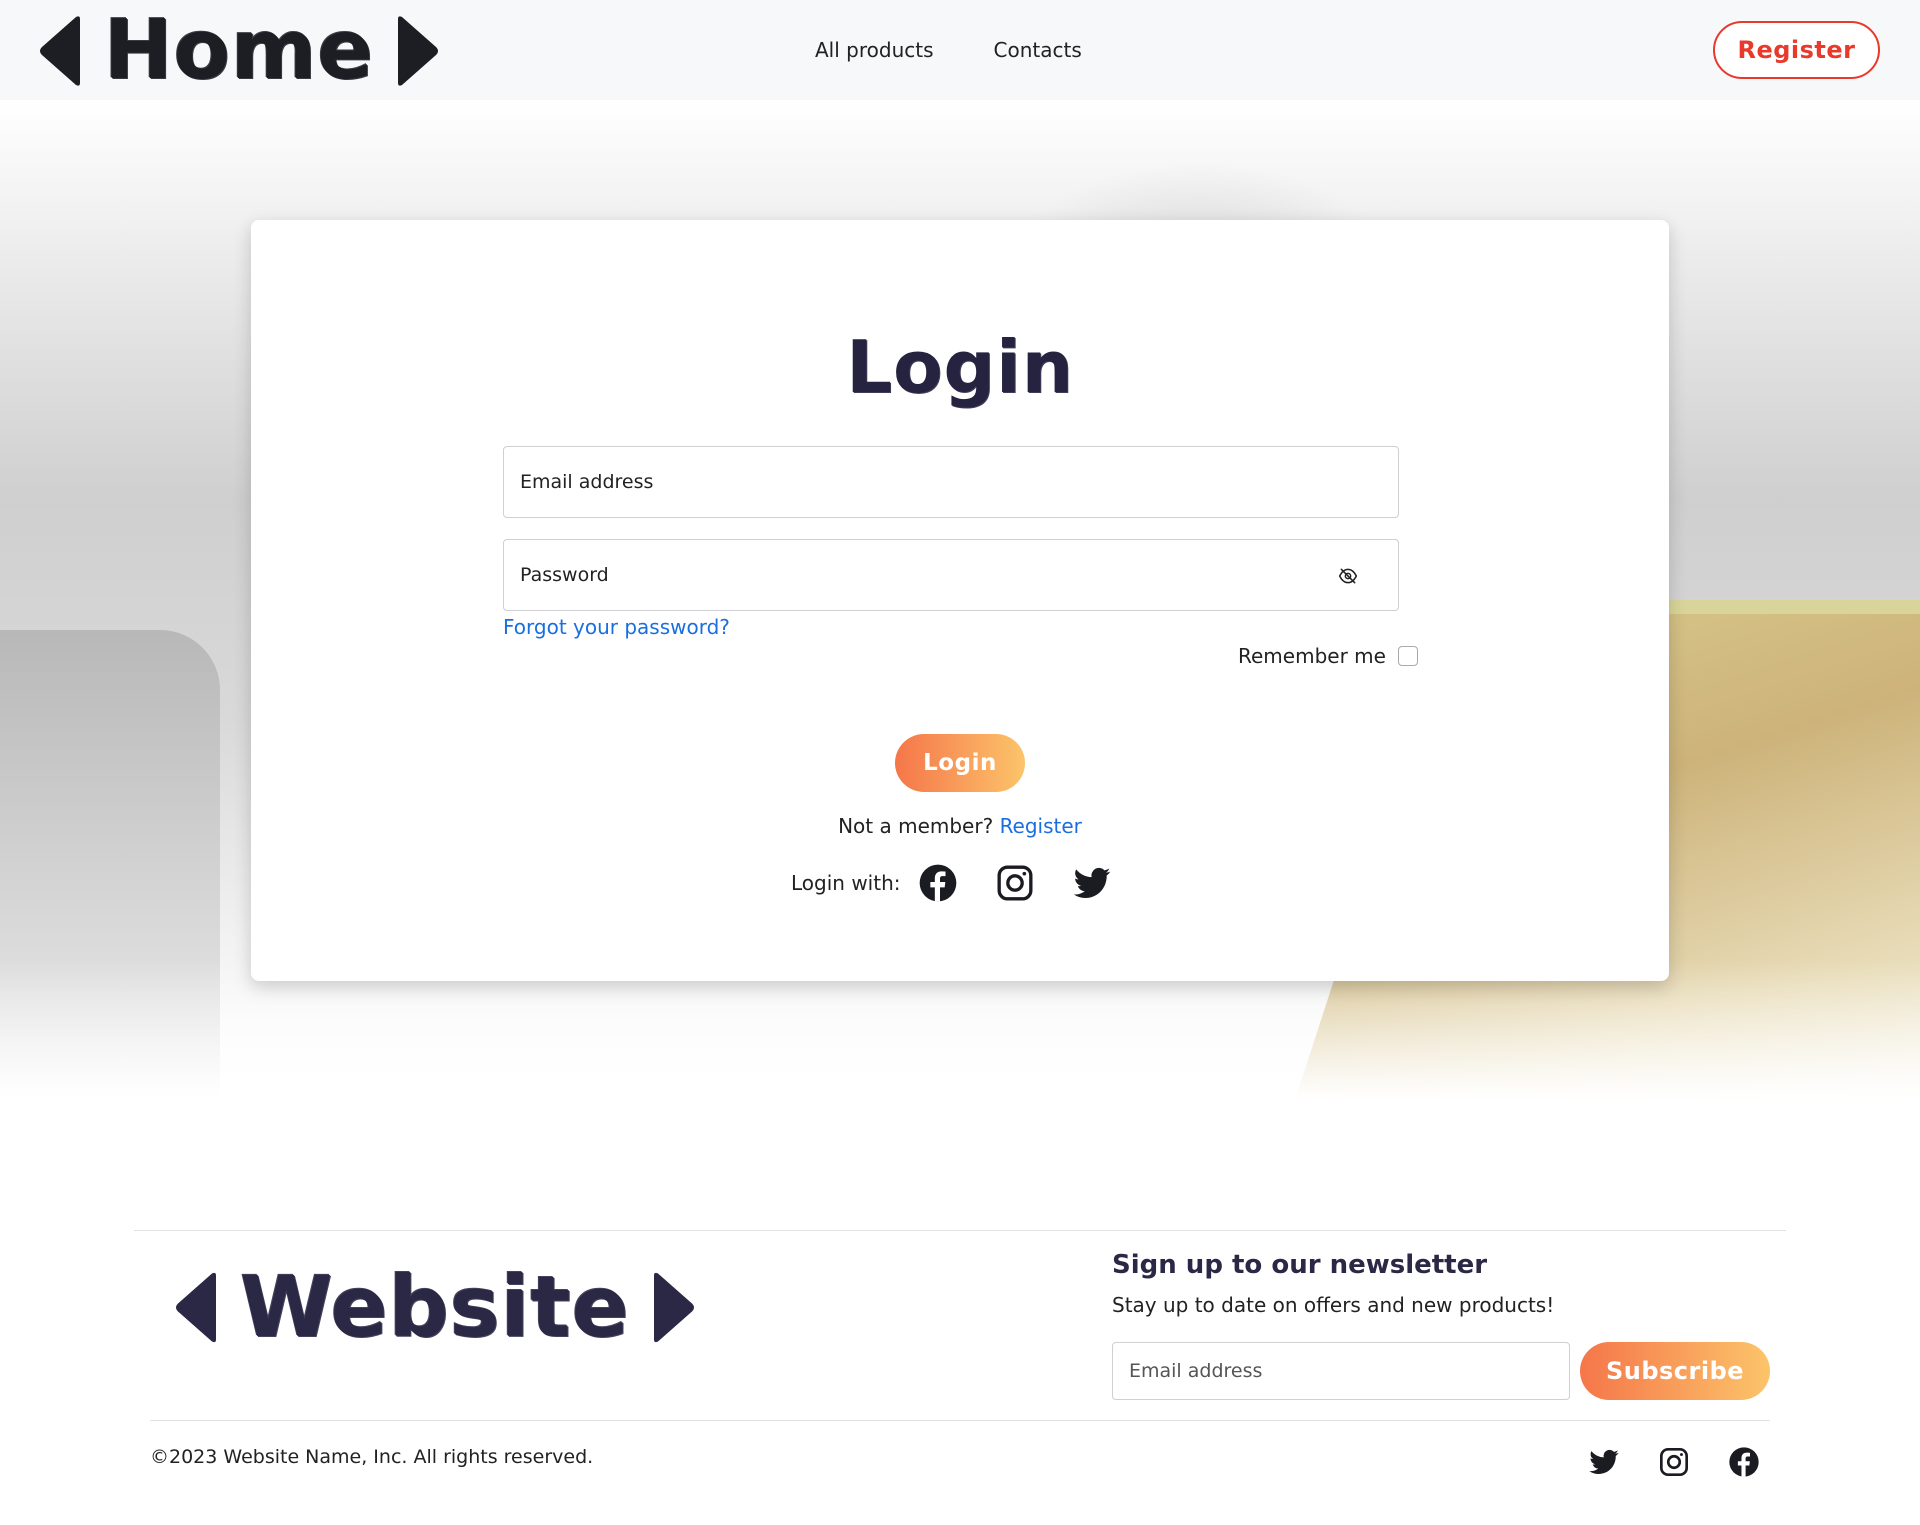  What do you see at coordinates (1341, 1371) in the screenshot?
I see `newsletter-email-input: Email address` at bounding box center [1341, 1371].